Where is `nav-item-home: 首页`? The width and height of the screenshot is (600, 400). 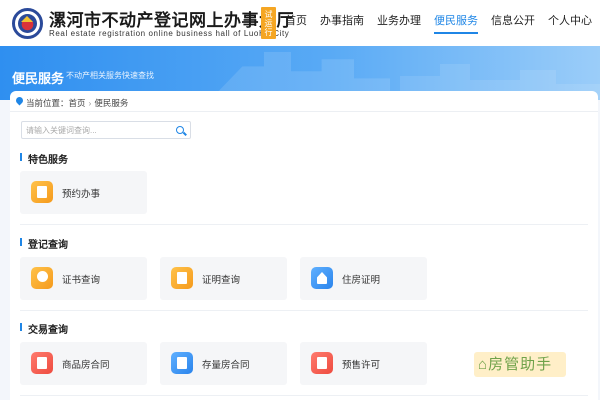 nav-item-home: 首页 is located at coordinates (296, 23).